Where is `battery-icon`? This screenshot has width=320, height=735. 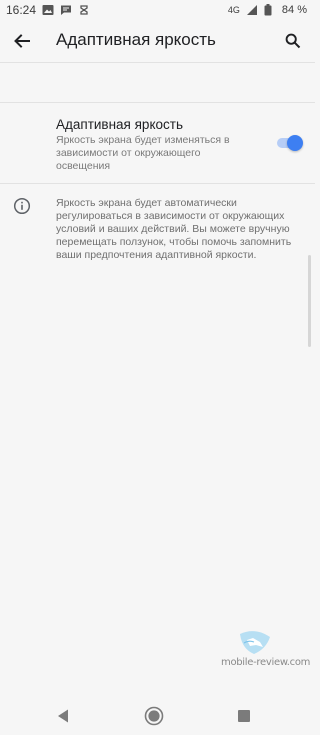 battery-icon is located at coordinates (270, 10).